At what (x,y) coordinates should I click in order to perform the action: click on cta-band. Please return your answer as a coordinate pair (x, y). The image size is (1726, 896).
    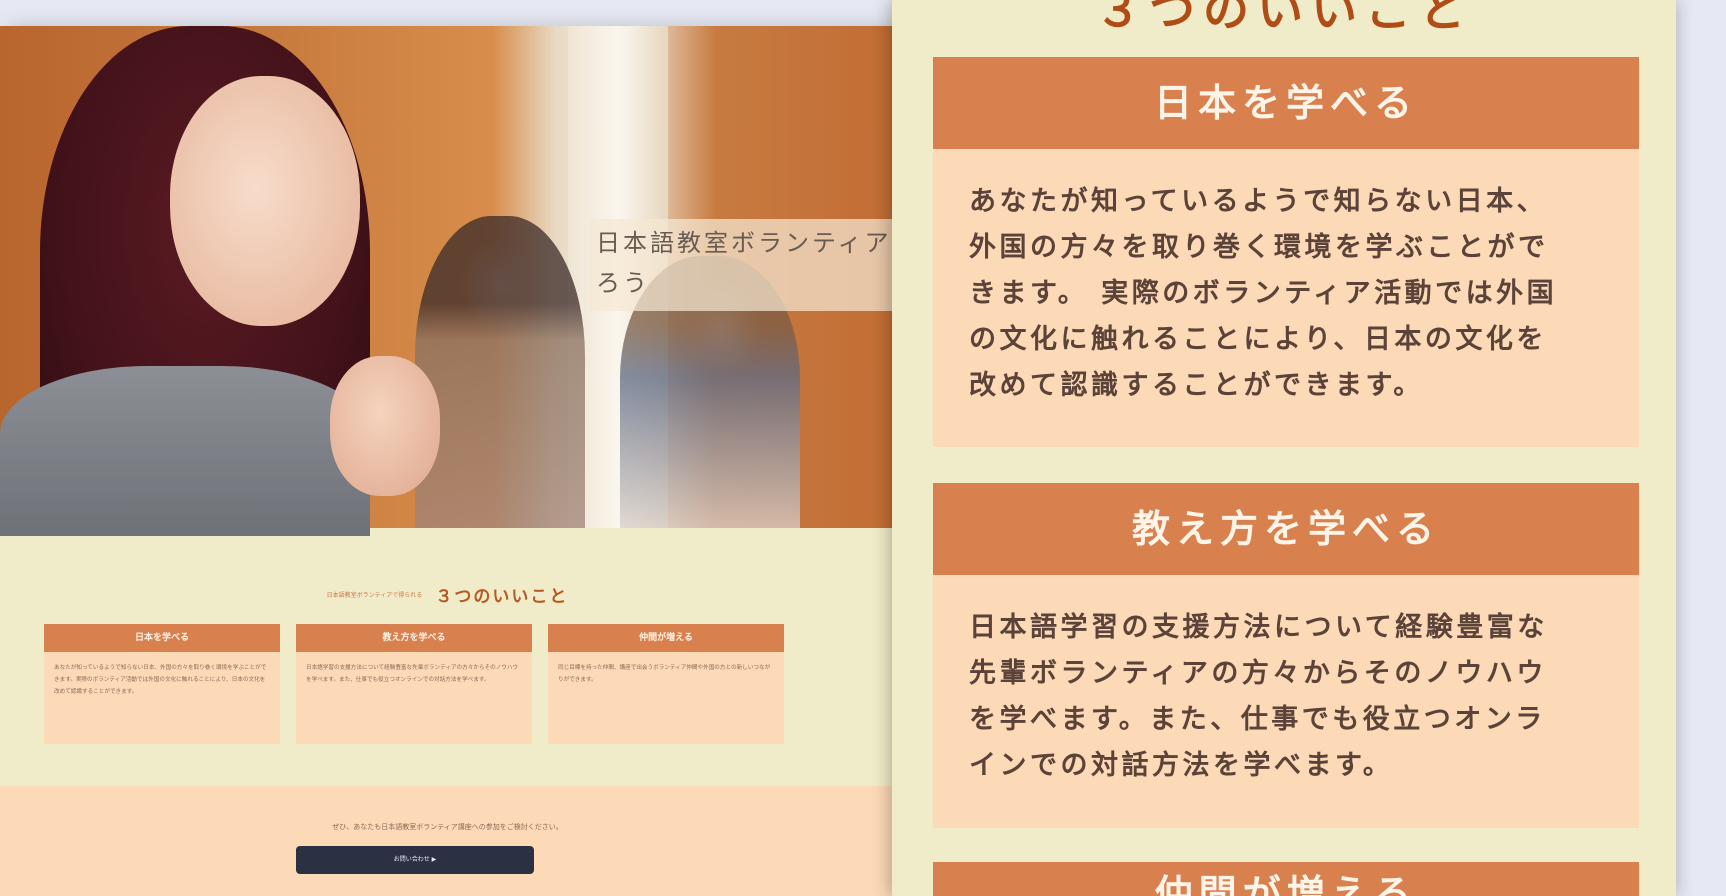
    Looking at the image, I should click on (447, 841).